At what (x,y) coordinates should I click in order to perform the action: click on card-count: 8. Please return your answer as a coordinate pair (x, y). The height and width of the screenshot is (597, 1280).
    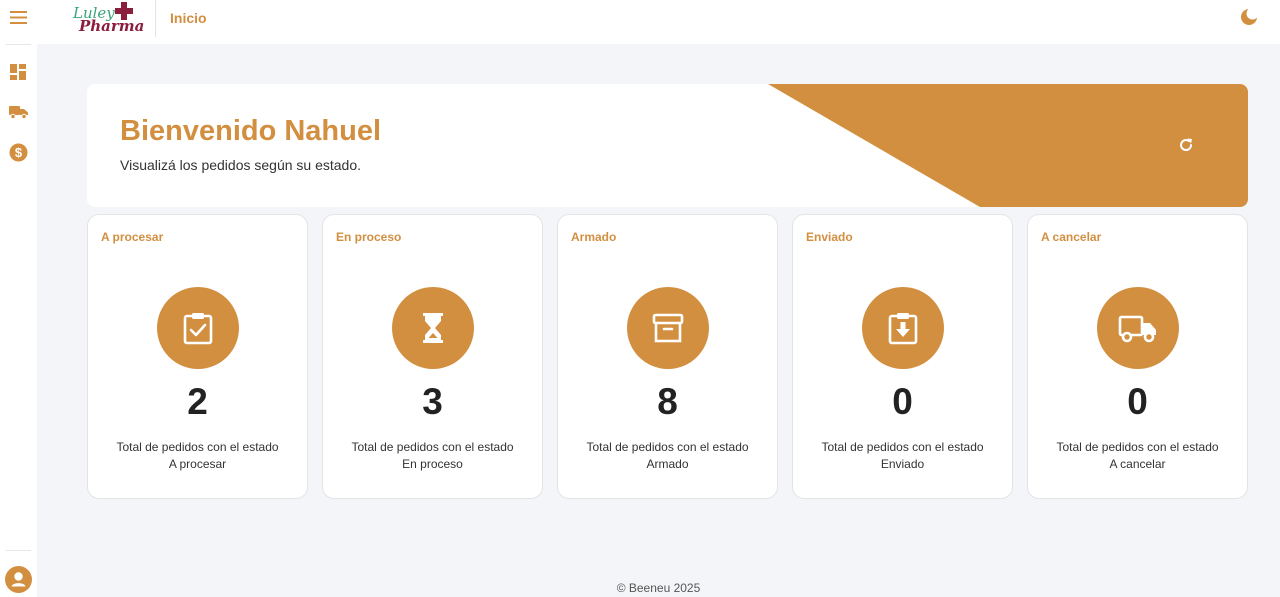
    Looking at the image, I should click on (667, 401).